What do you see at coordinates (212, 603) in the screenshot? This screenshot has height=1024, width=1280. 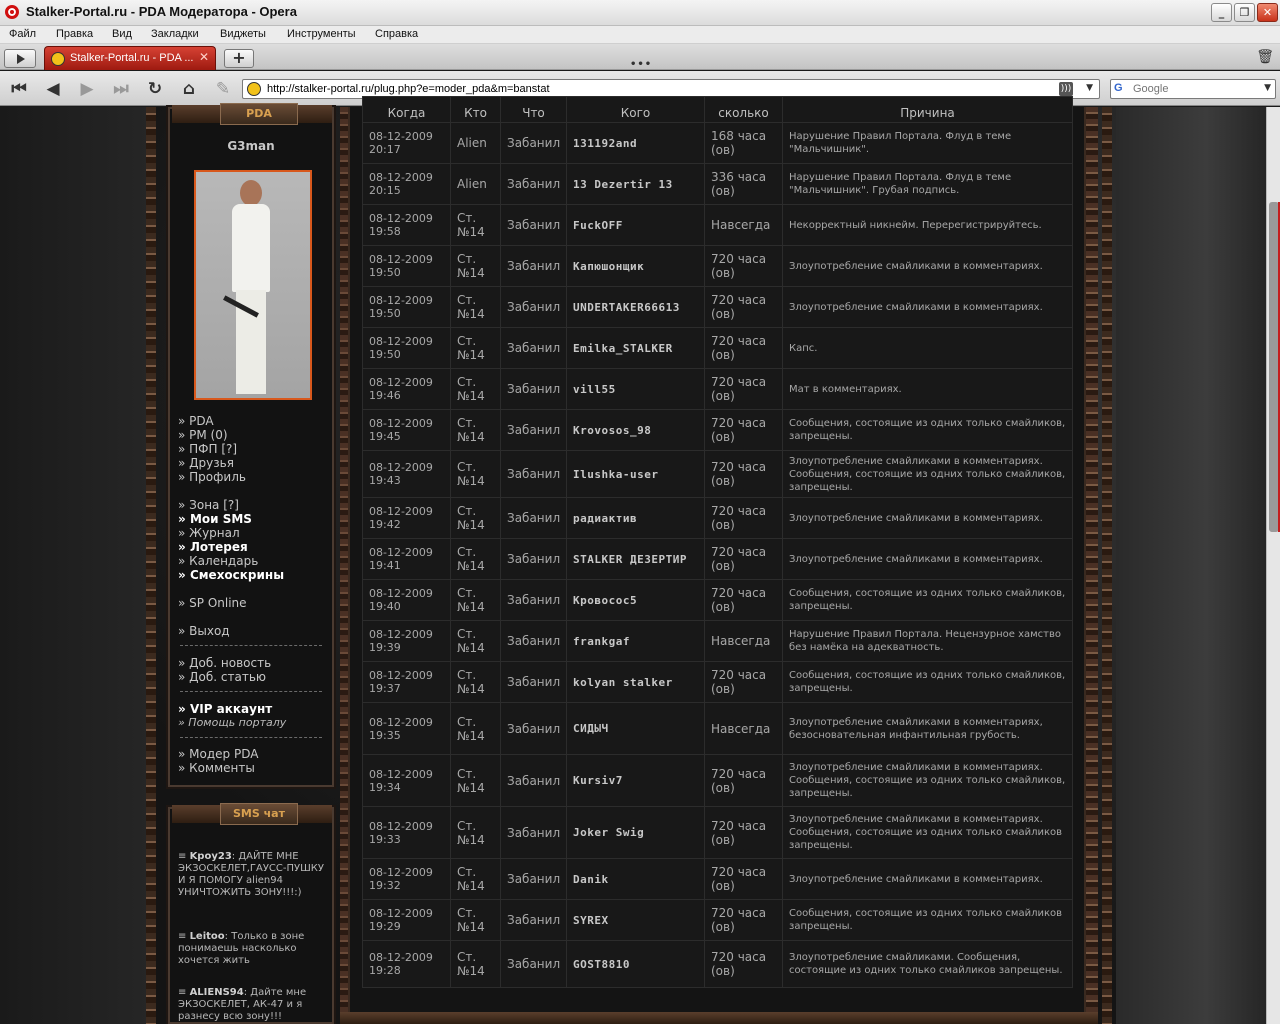 I see `sidebar-item-sp-online: » SP Online` at bounding box center [212, 603].